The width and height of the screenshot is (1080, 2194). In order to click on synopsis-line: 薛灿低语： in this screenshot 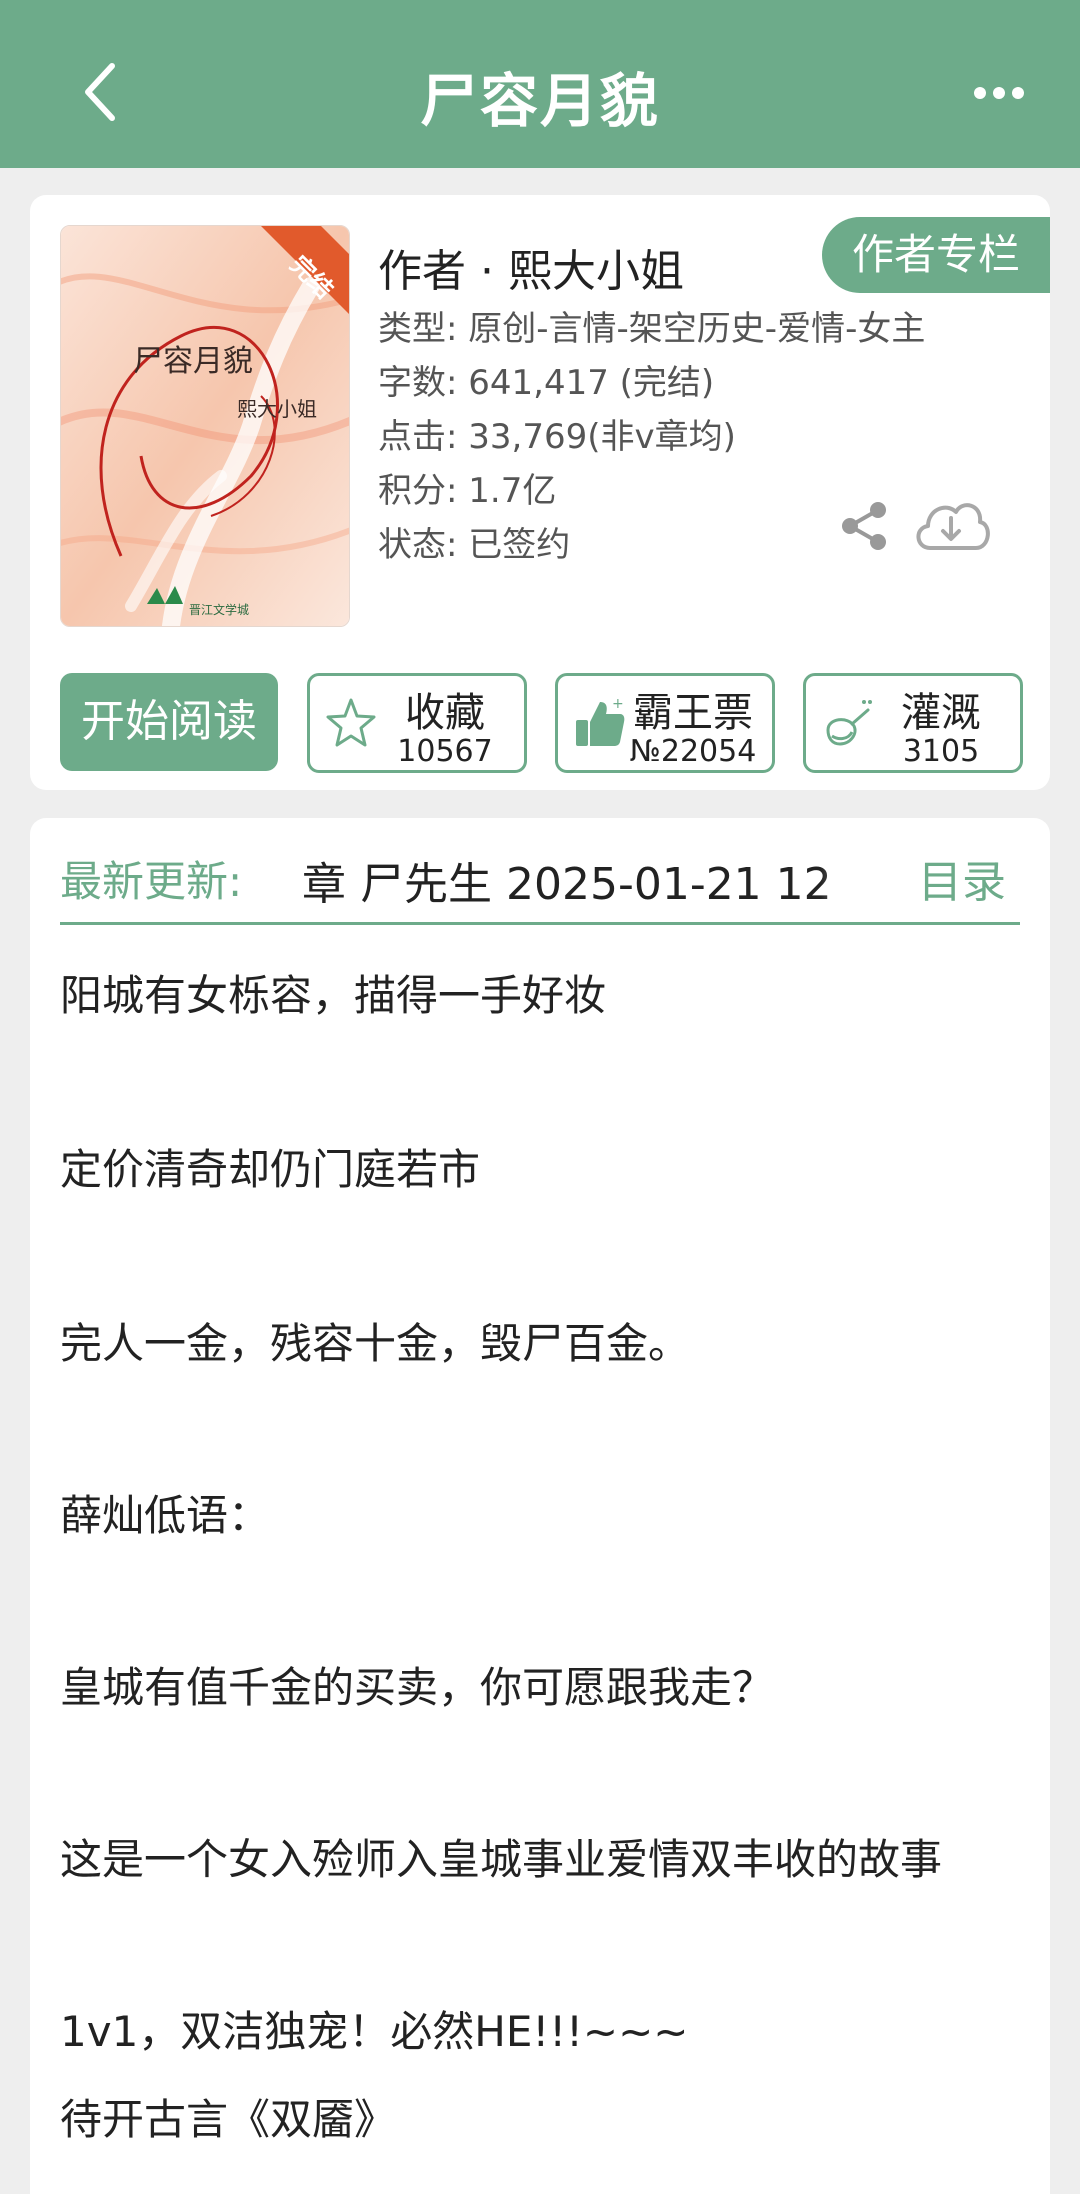, I will do `click(165, 1515)`.